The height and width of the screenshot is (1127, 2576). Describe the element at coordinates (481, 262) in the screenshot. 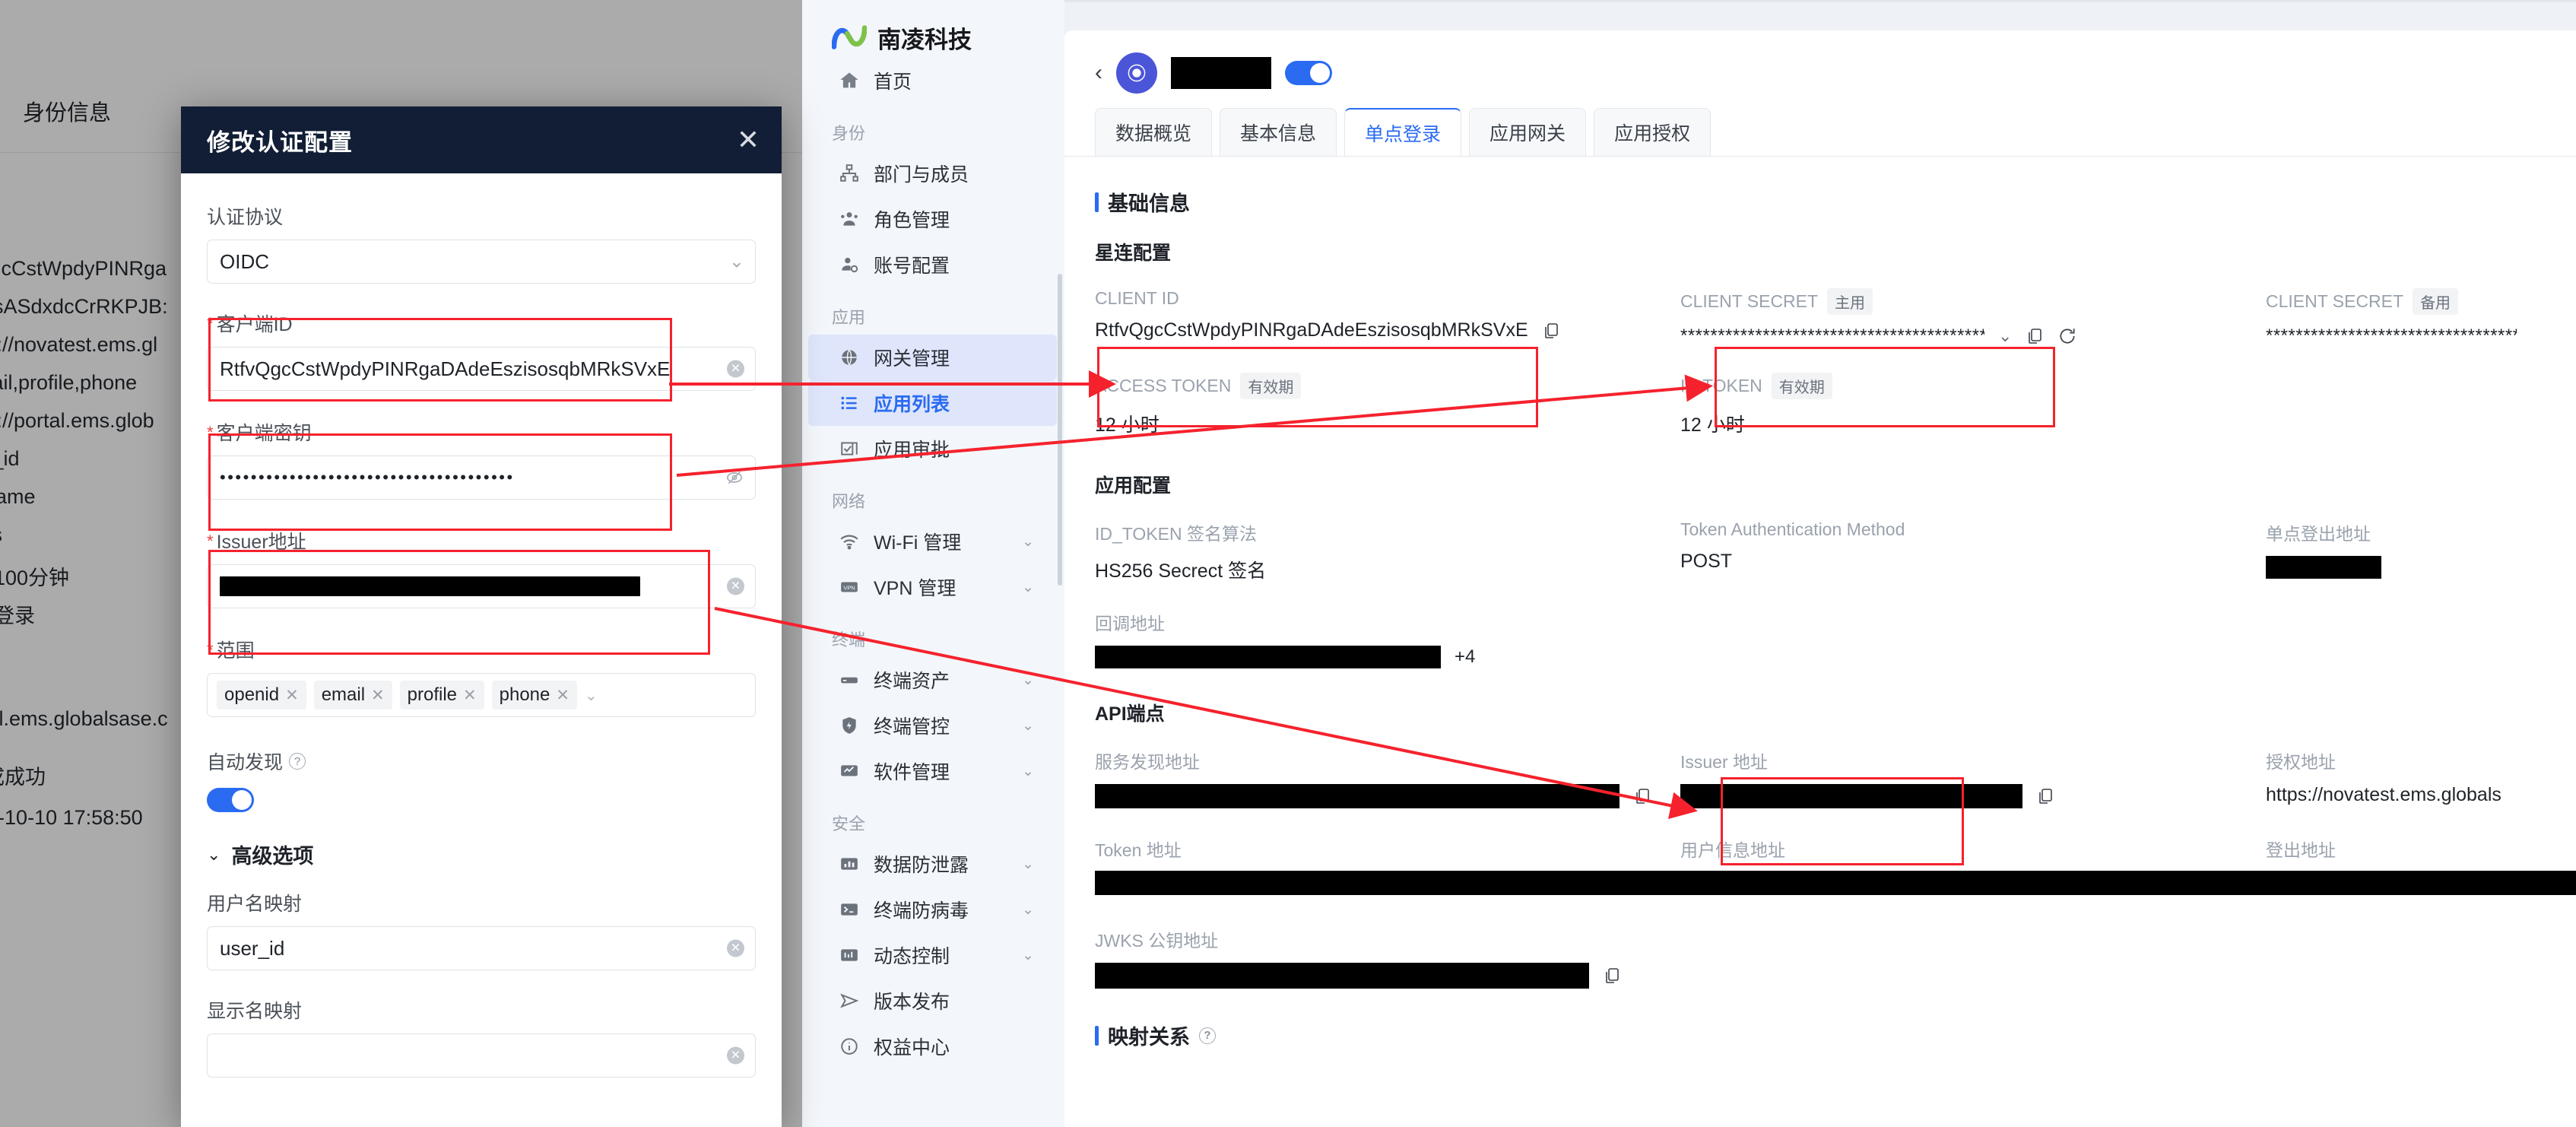

I see `auth-protocol-select: OIDC ⌄` at that location.